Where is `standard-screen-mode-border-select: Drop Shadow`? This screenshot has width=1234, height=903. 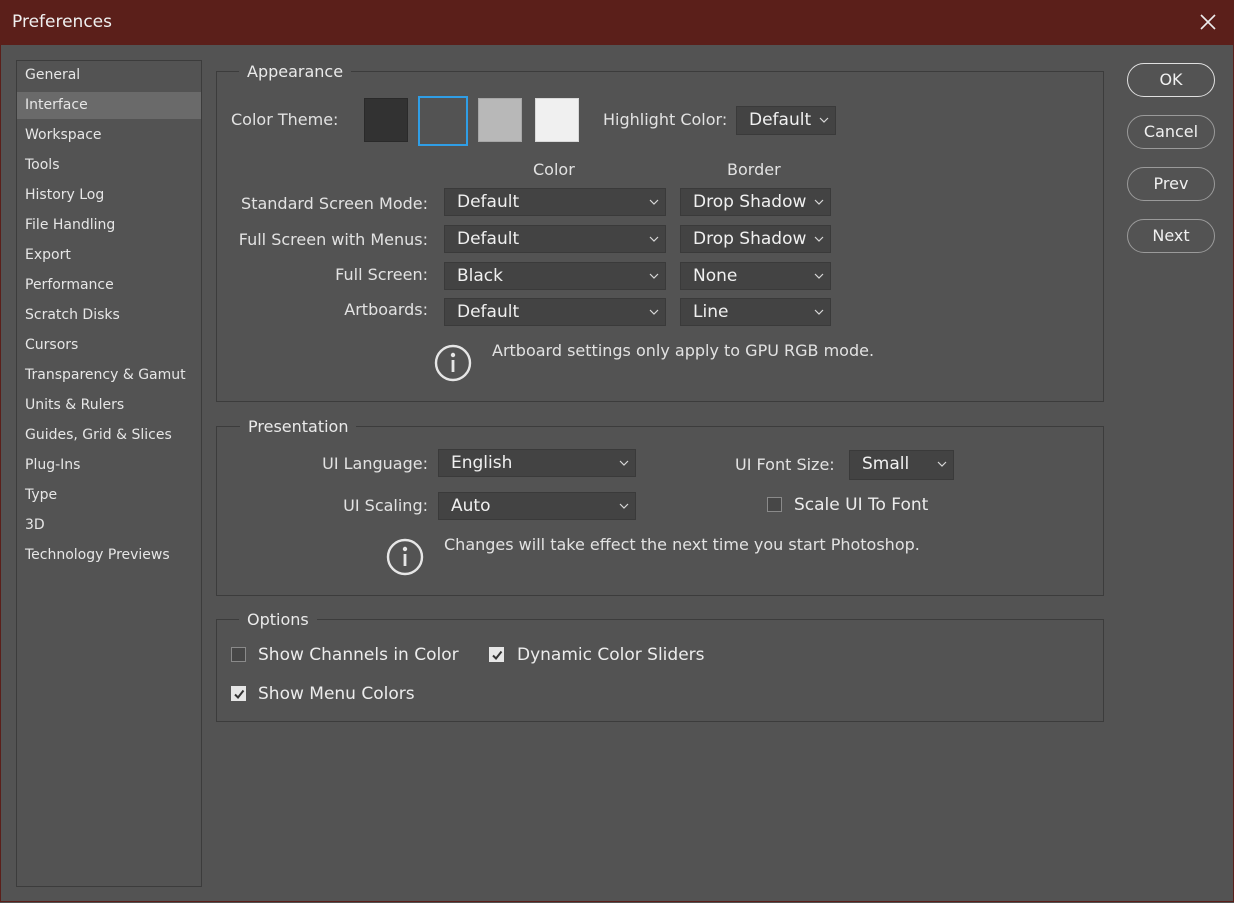 standard-screen-mode-border-select: Drop Shadow is located at coordinates (755, 202).